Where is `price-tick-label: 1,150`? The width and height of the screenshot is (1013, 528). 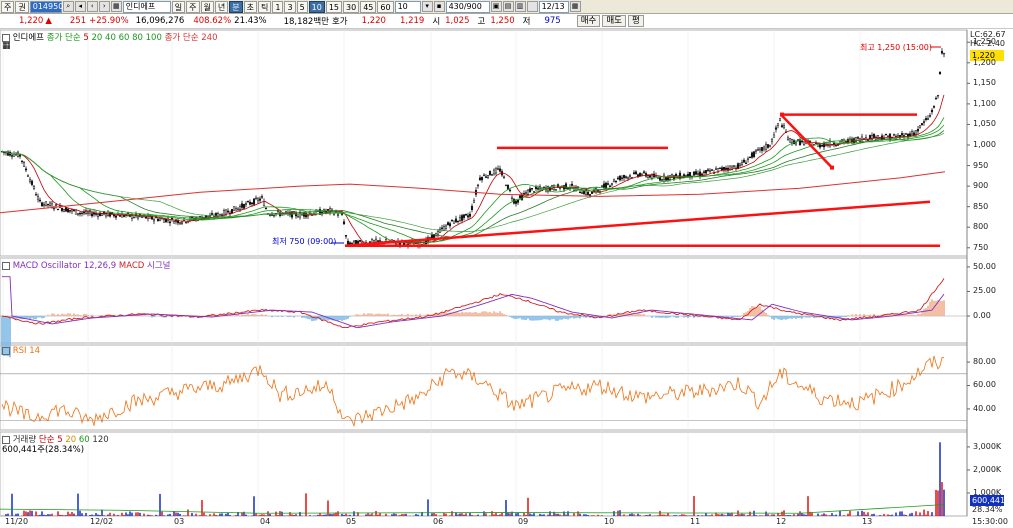
price-tick-label: 1,150 is located at coordinates (984, 83).